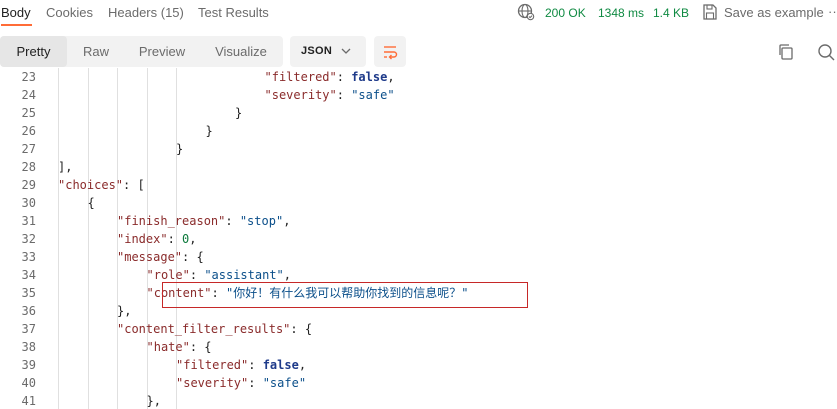 The width and height of the screenshot is (837, 409). Describe the element at coordinates (28, 77) in the screenshot. I see `line-number: 23` at that location.